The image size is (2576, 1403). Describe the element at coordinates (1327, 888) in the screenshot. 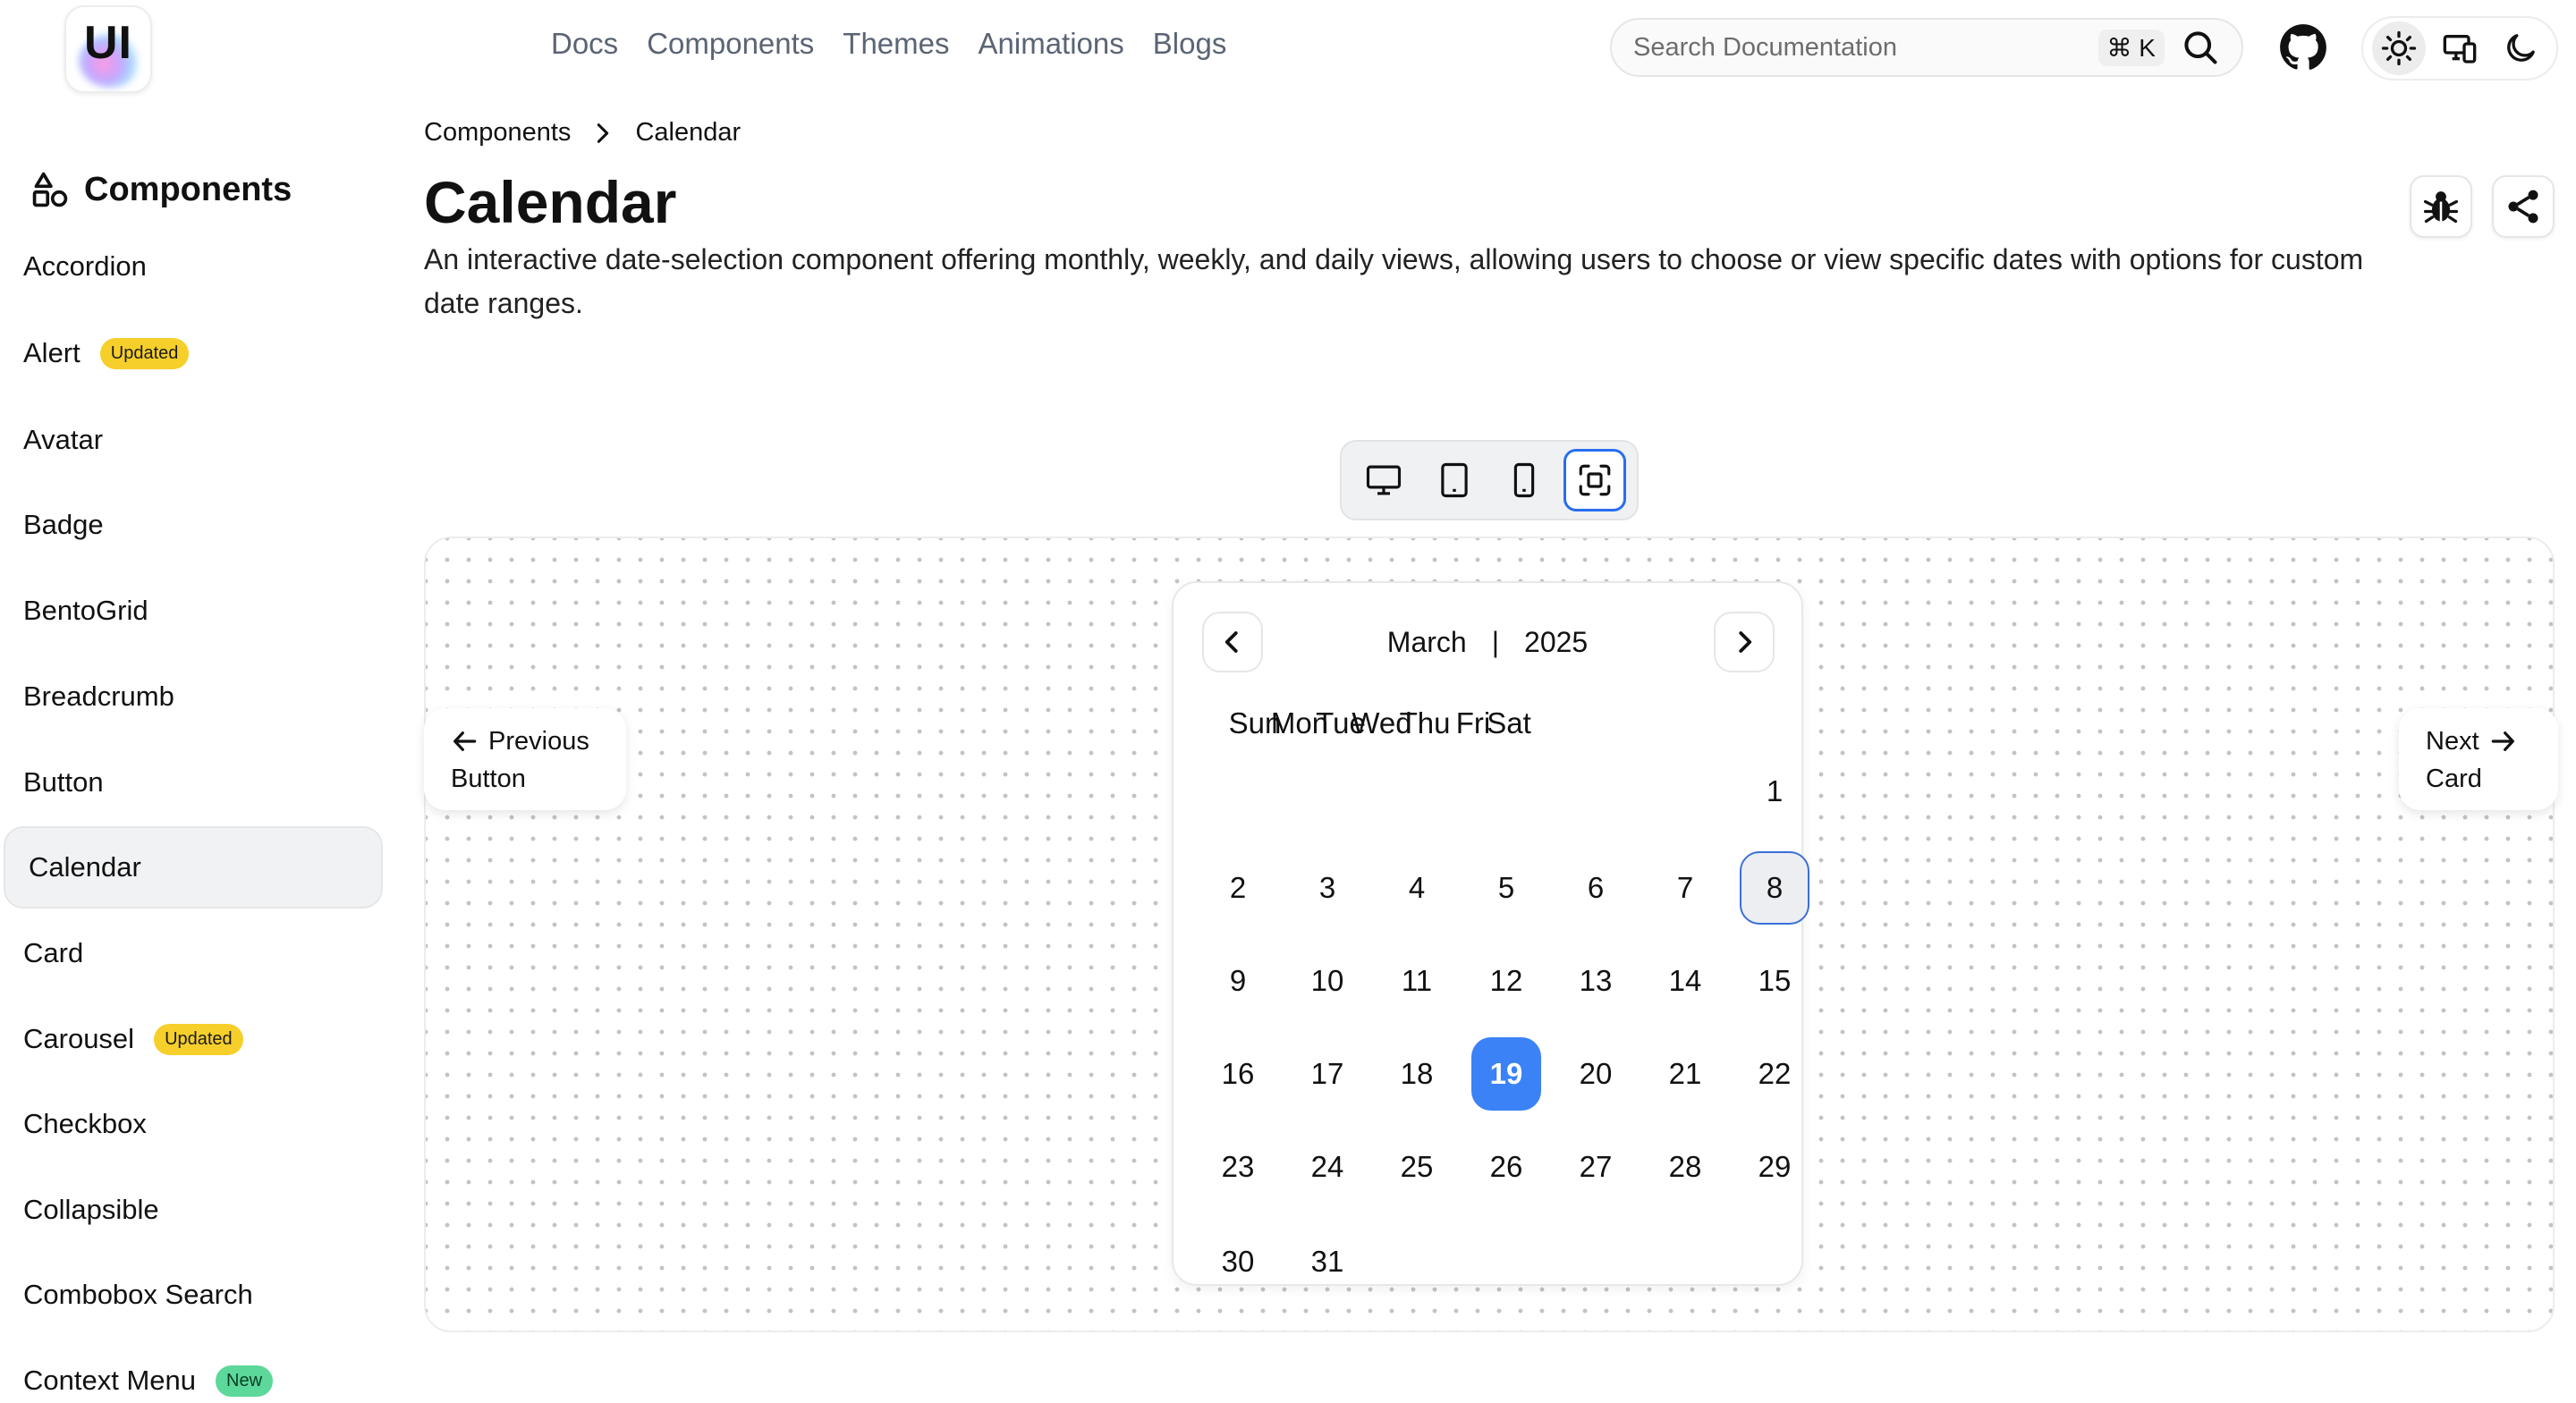

I see `calendar-day: 3` at that location.